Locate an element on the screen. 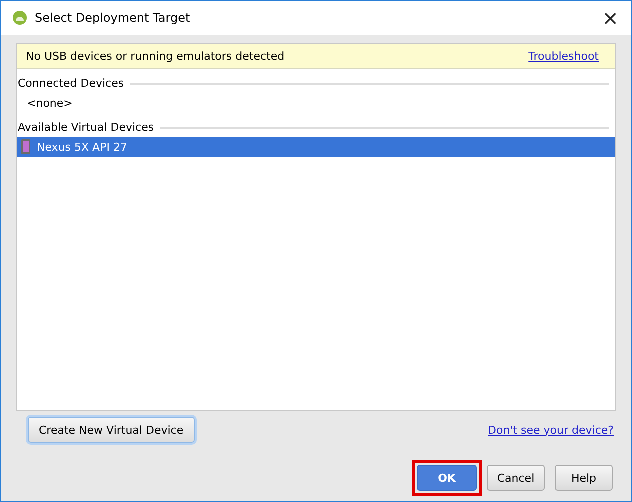 The height and width of the screenshot is (502, 632). help-link: Don't see your device? is located at coordinates (551, 430).